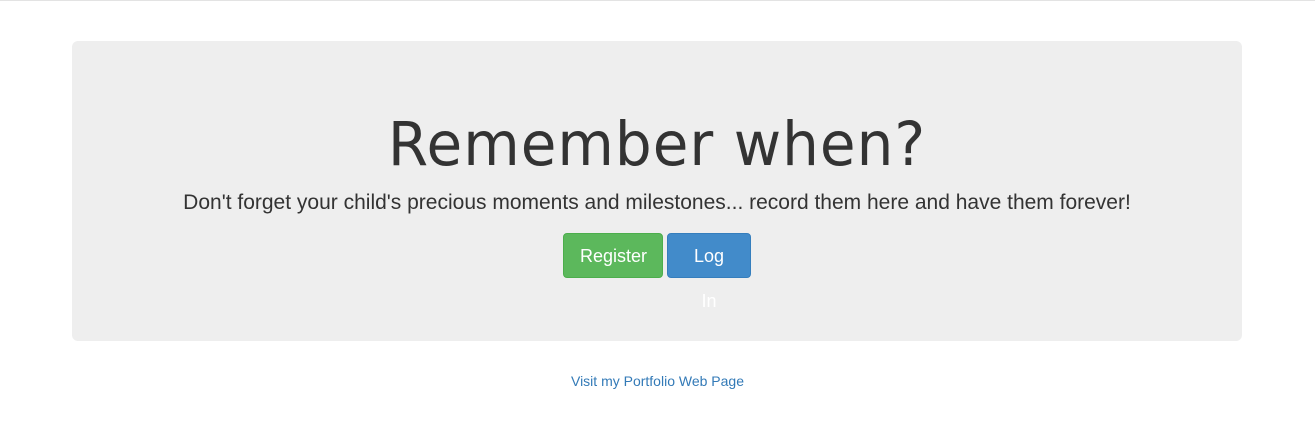 The width and height of the screenshot is (1315, 427). I want to click on login-button: Log In, so click(709, 272).